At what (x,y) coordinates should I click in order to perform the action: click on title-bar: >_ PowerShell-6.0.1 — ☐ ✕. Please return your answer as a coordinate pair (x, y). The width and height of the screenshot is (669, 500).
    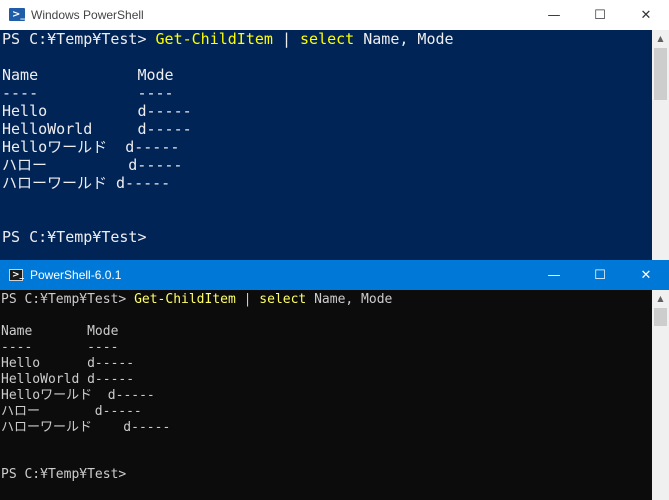
    Looking at the image, I should click on (334, 275).